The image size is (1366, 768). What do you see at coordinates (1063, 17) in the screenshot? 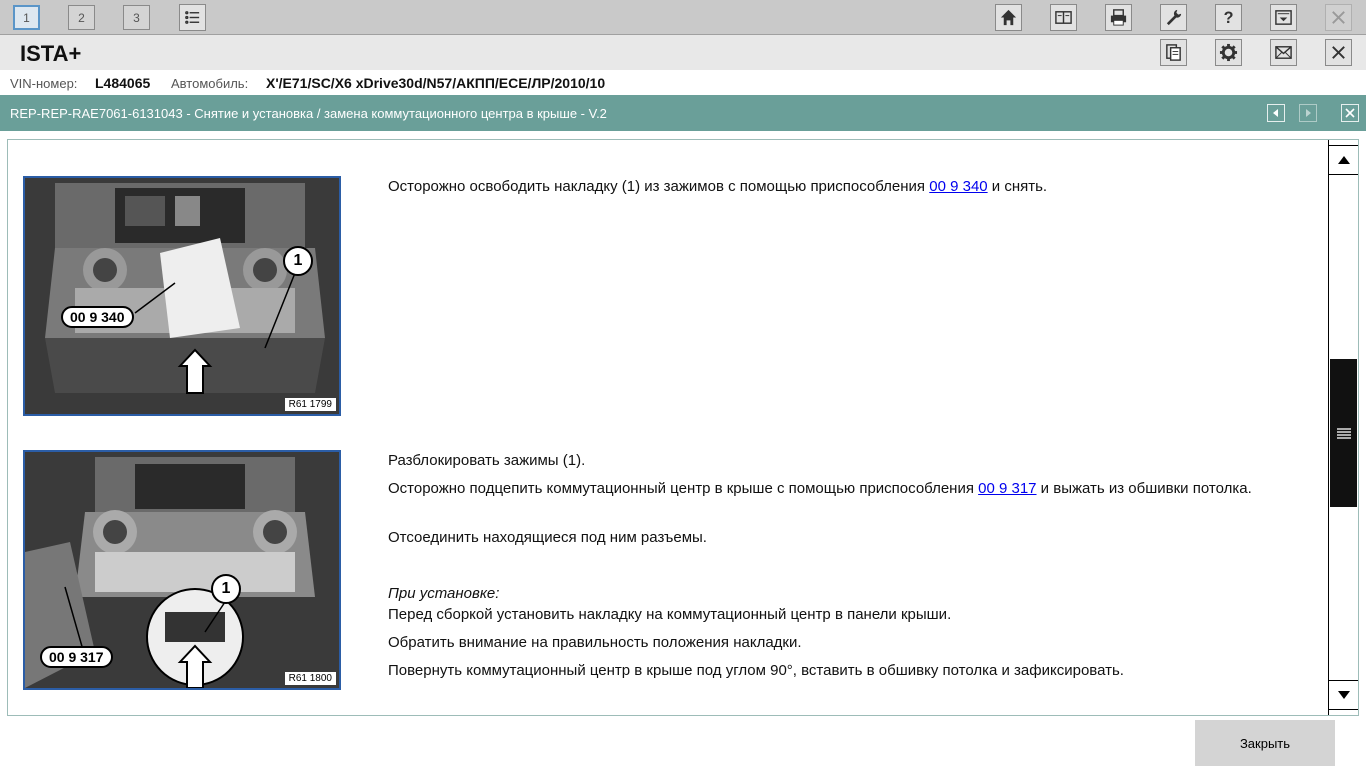
I see `book-icon` at bounding box center [1063, 17].